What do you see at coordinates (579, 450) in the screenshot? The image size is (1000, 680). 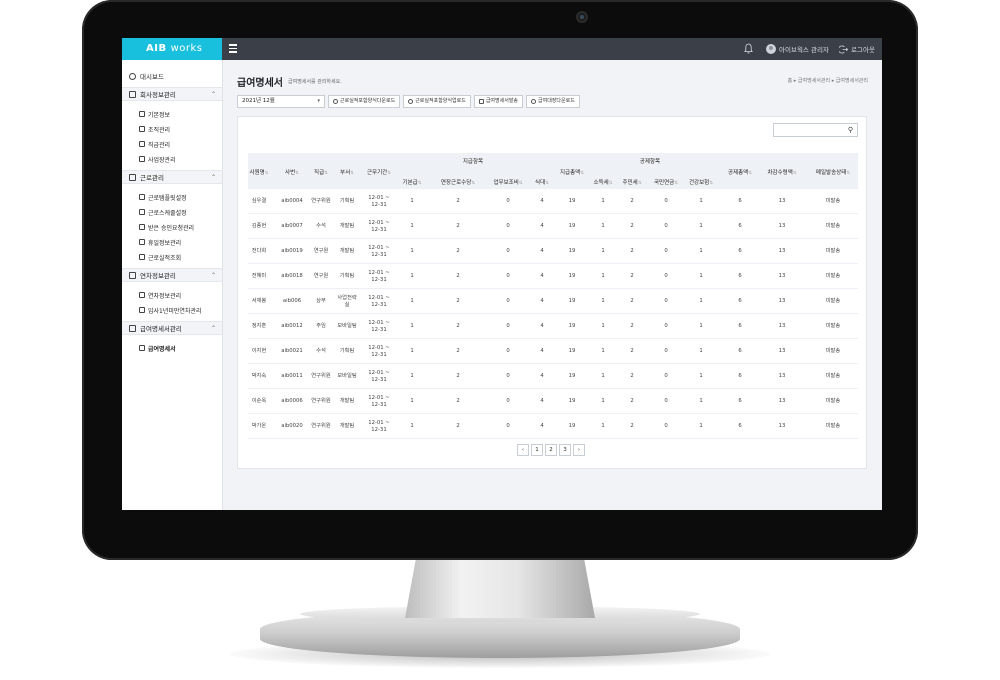 I see `next-page-button: ›` at bounding box center [579, 450].